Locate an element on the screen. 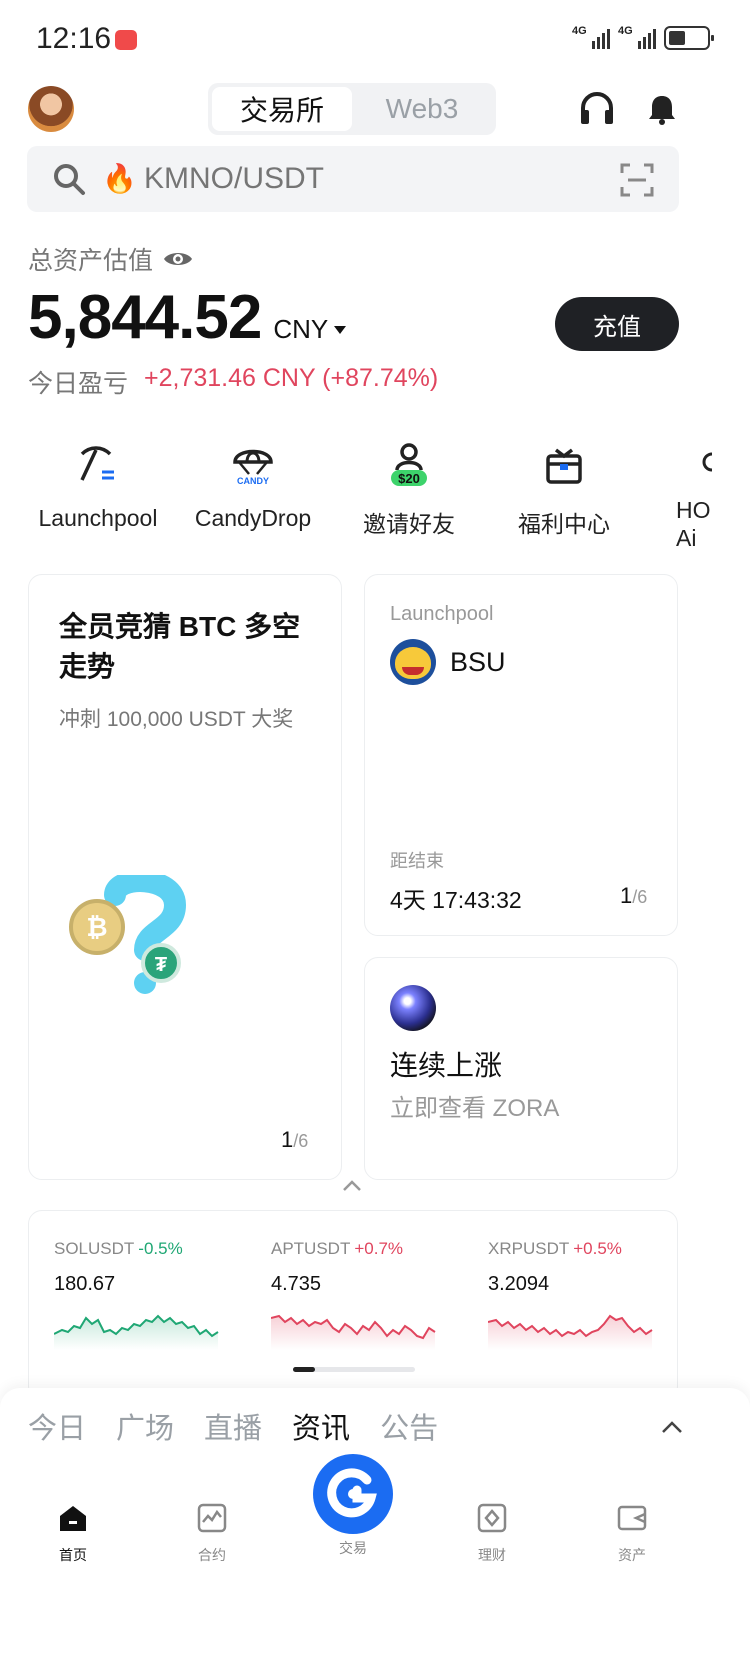  search-input is located at coordinates (364, 179).